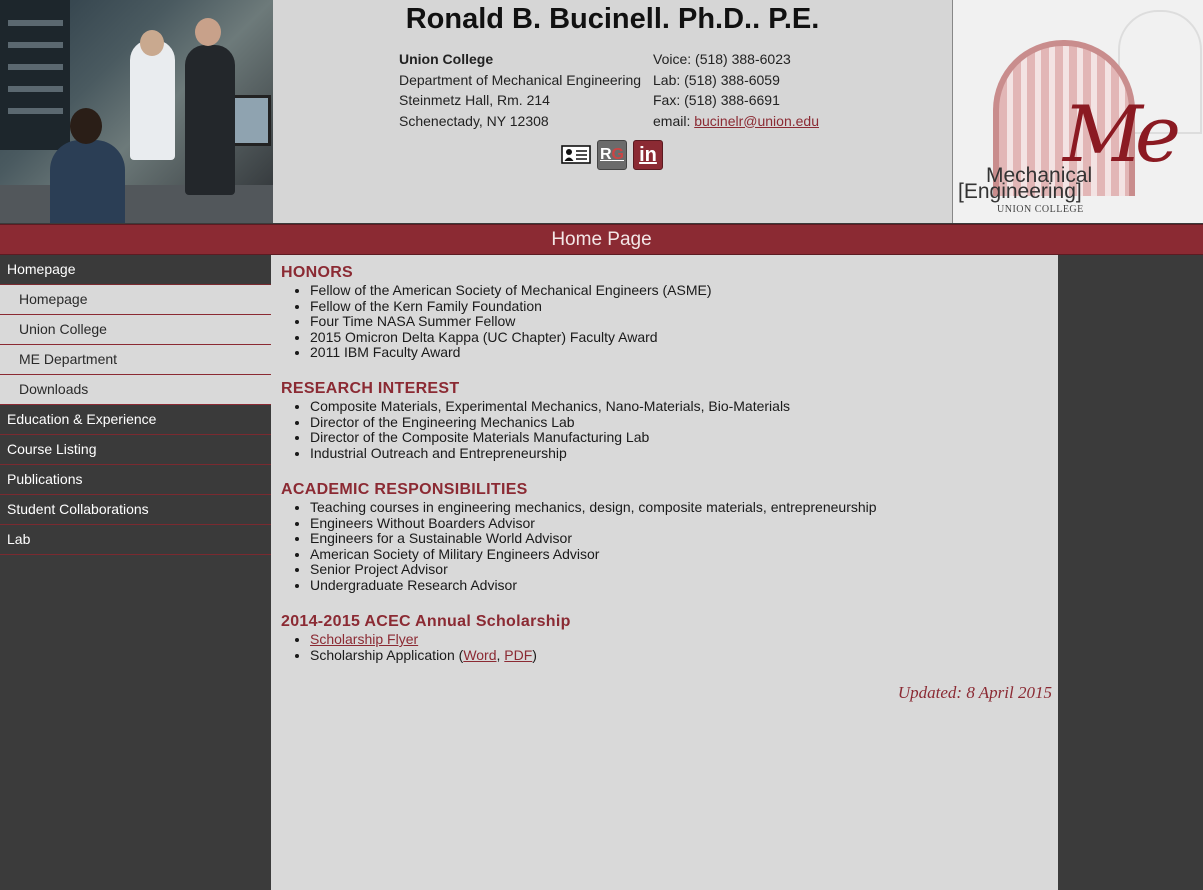 Image resolution: width=1203 pixels, height=890 pixels. Describe the element at coordinates (364, 639) in the screenshot. I see `scholarship-flyer-link: Scholarship Flyer` at that location.